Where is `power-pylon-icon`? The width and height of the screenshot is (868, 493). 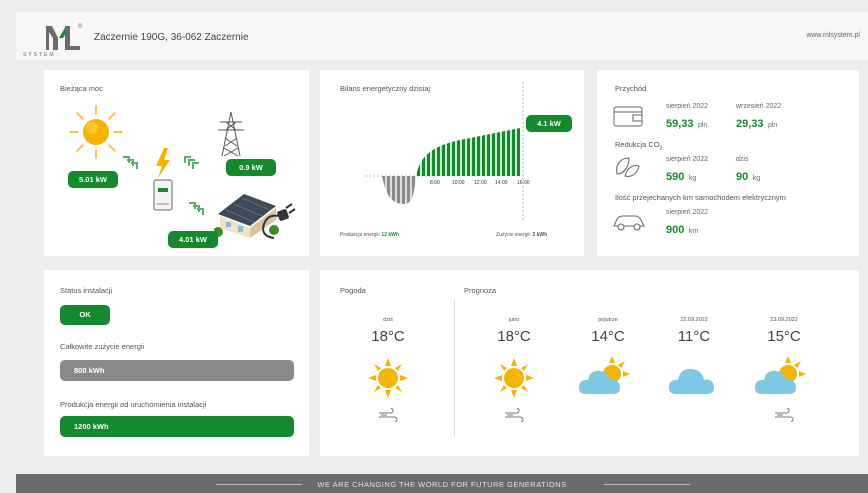 power-pylon-icon is located at coordinates (231, 134).